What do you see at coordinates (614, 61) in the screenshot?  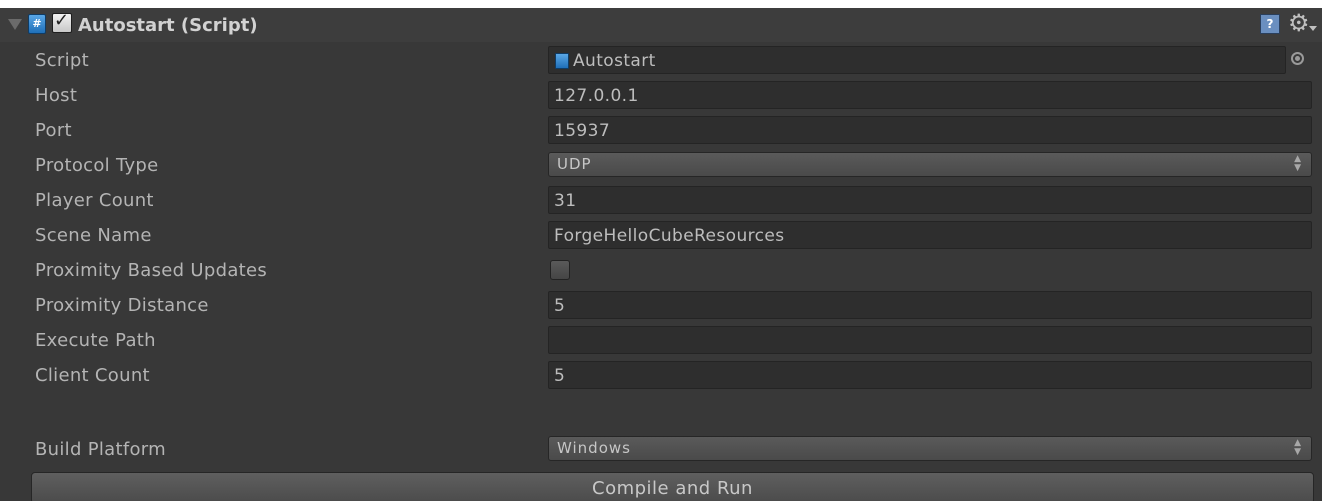 I see `script-object-value: Autostart` at bounding box center [614, 61].